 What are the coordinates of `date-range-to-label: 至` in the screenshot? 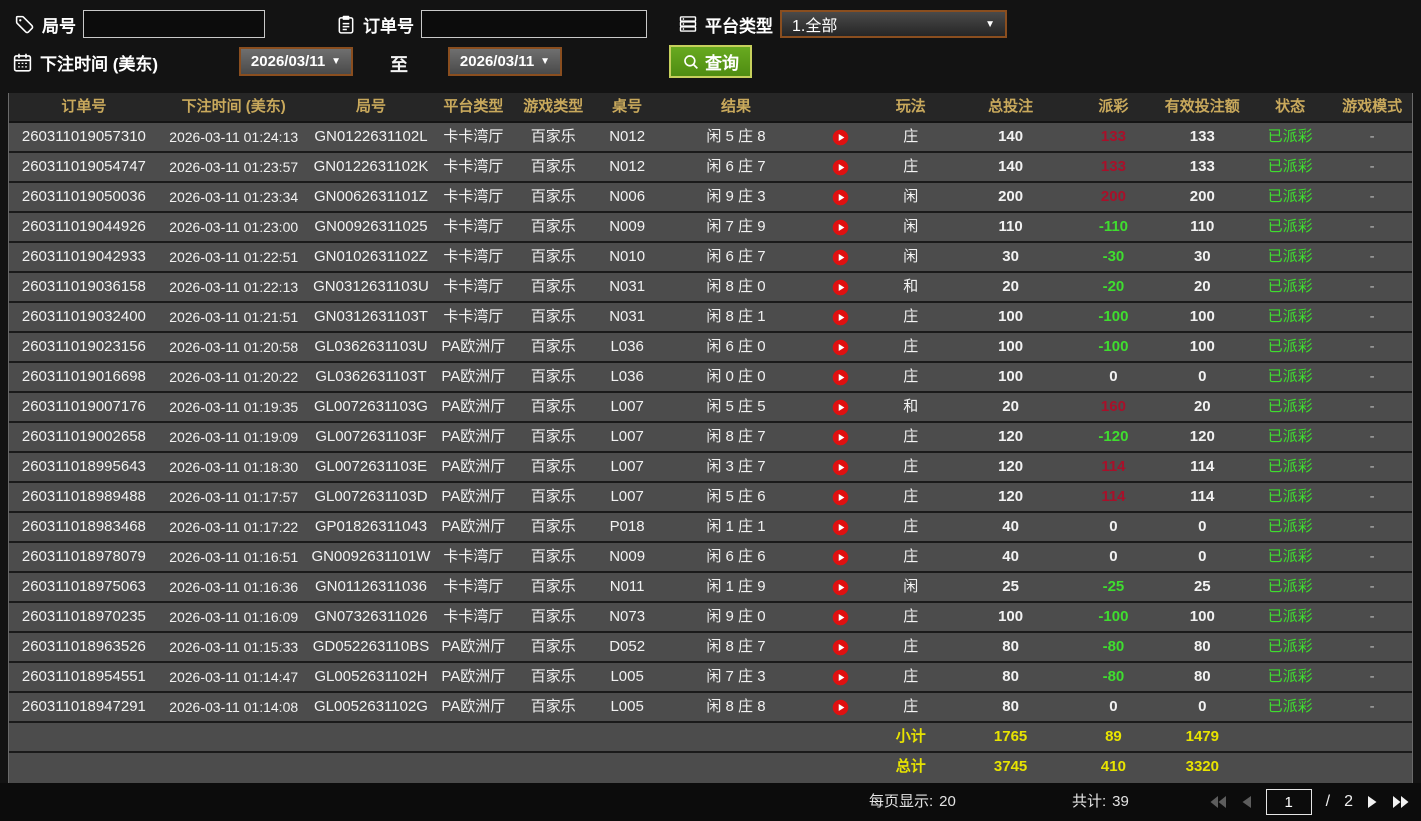 It's located at (399, 65).